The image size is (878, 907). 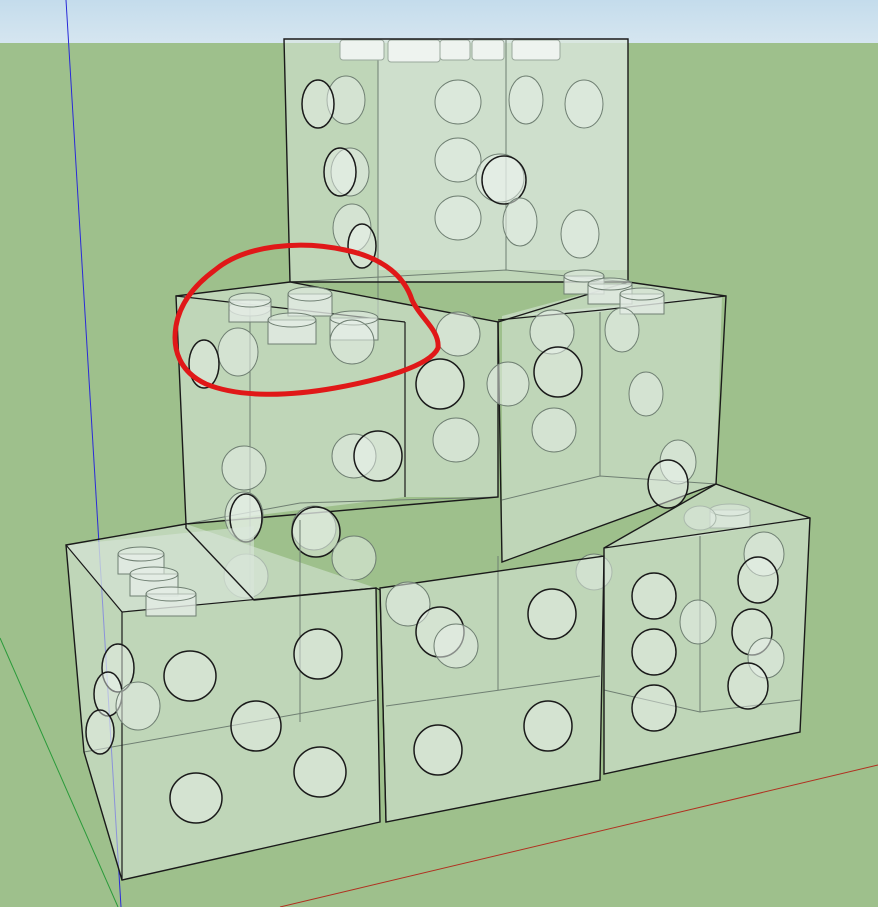 I want to click on bottom-center-cube, so click(x=490, y=689).